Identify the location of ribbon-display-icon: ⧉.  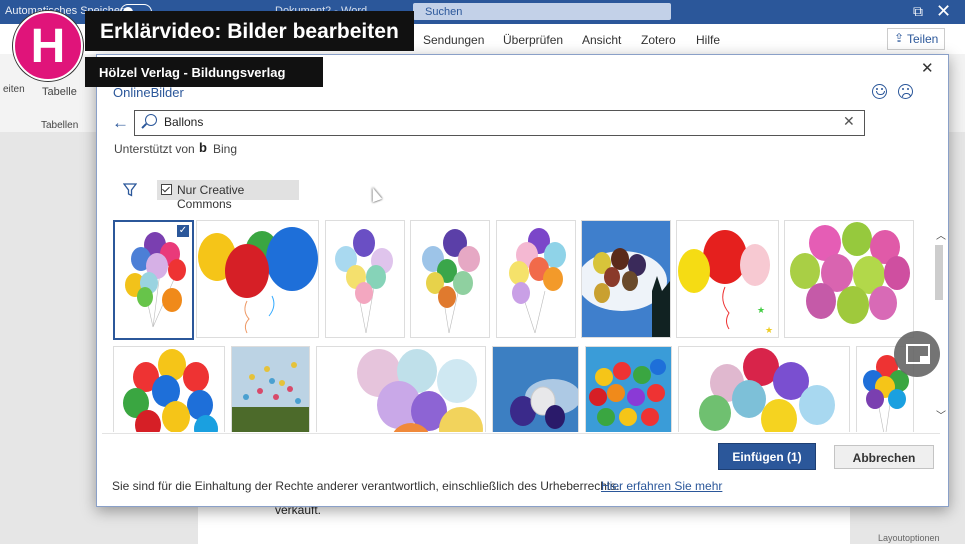
(918, 11).